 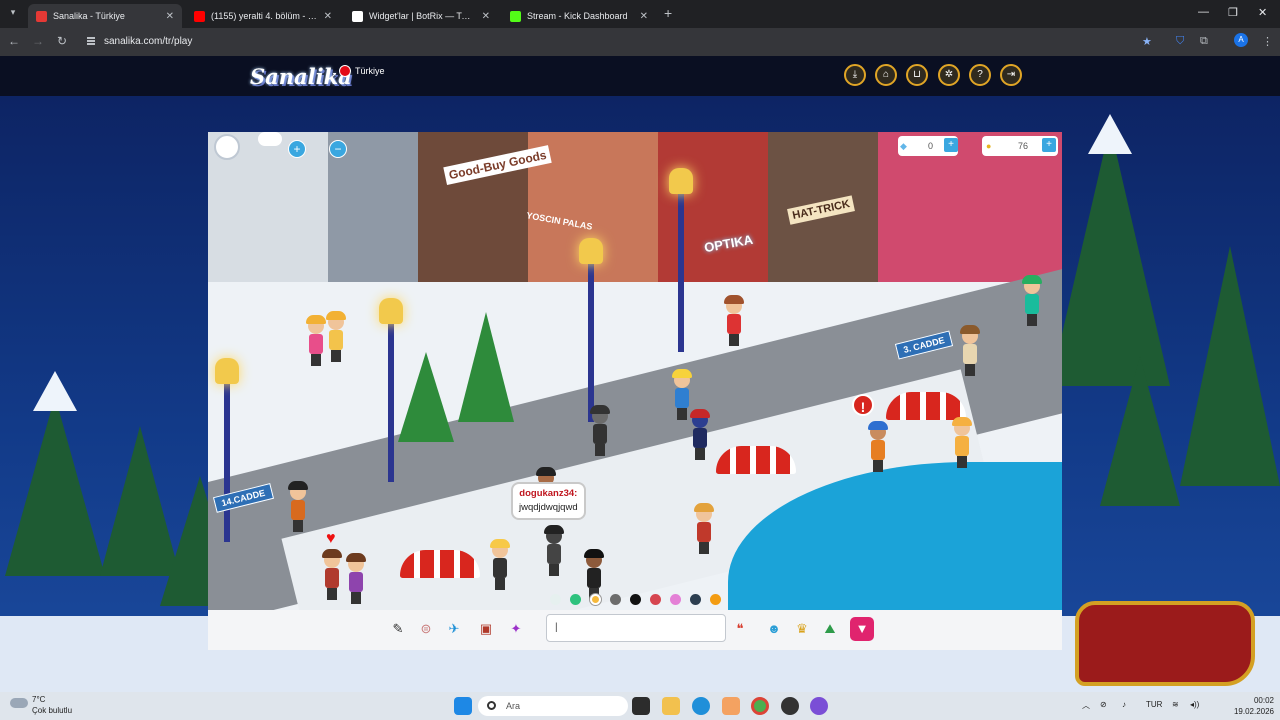 What do you see at coordinates (38, 41) in the screenshot?
I see `forward-icon: →` at bounding box center [38, 41].